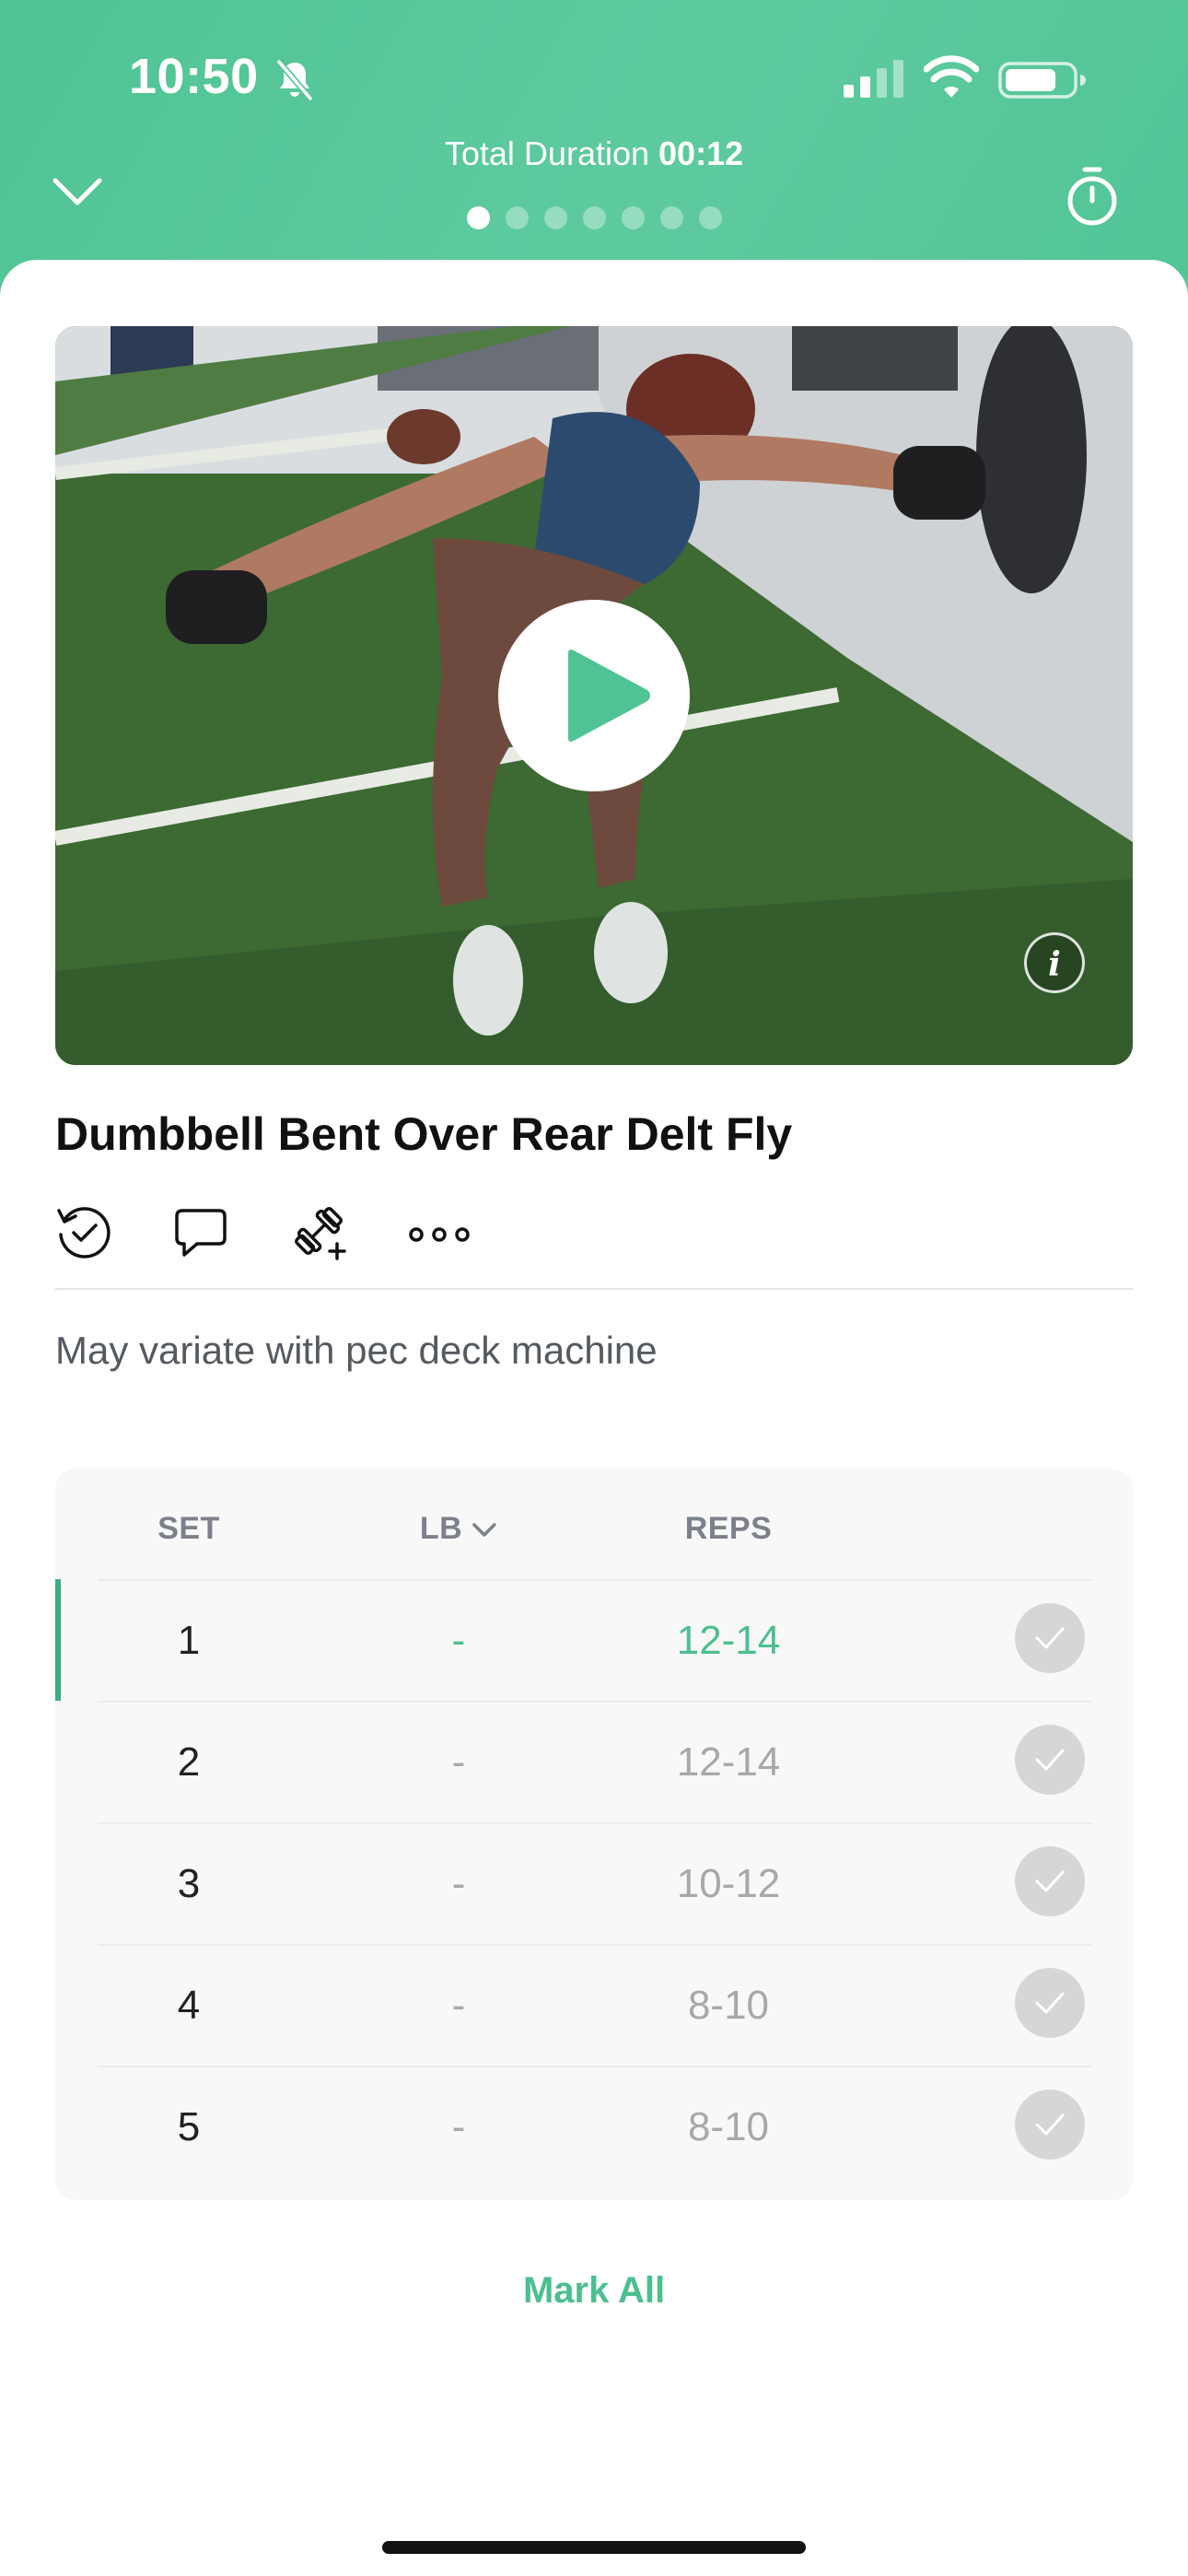 Image resolution: width=1188 pixels, height=2576 pixels. Describe the element at coordinates (594, 2126) in the screenshot. I see `table-row: 5 - 8-10` at that location.